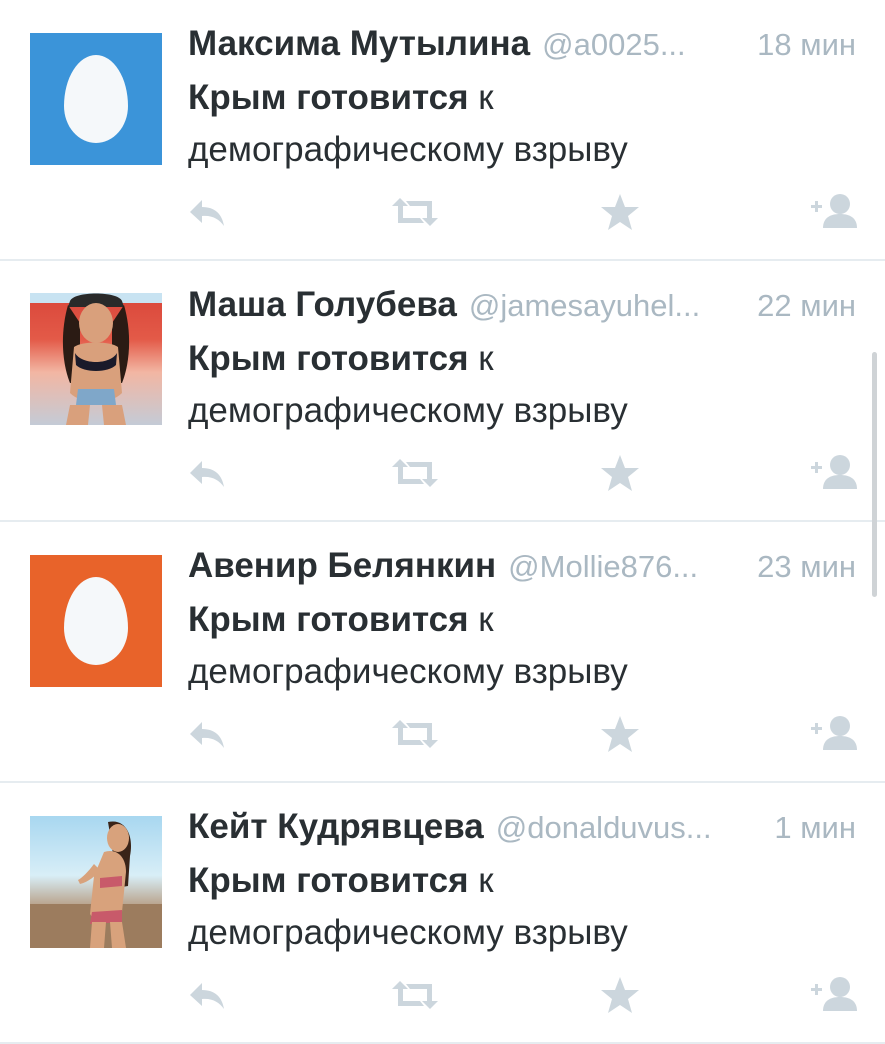 This screenshot has height=1044, width=885. What do you see at coordinates (874, 474) in the screenshot?
I see `scrollbar` at bounding box center [874, 474].